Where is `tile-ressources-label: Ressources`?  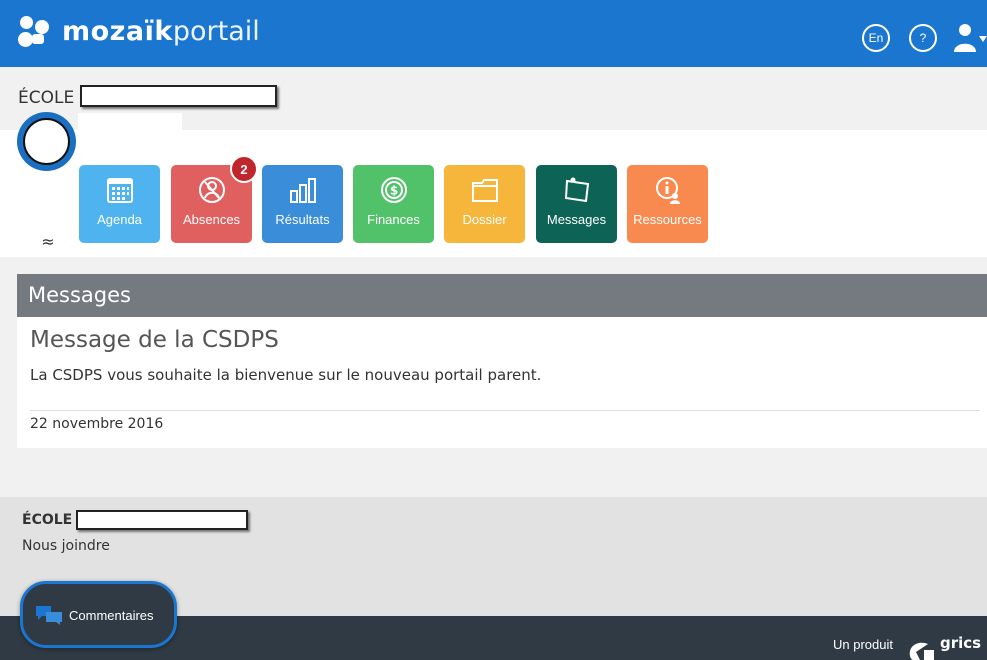
tile-ressources-label: Ressources is located at coordinates (667, 219).